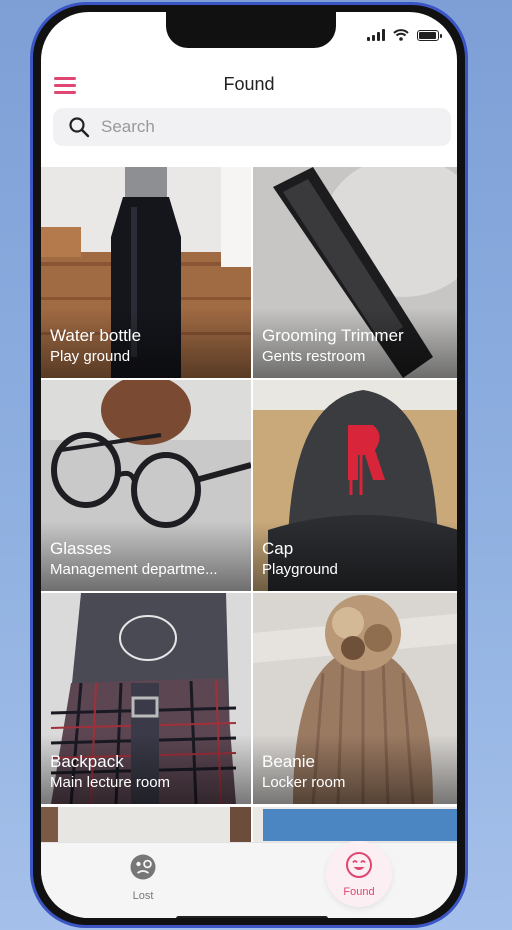  Describe the element at coordinates (143, 867) in the screenshot. I see `sad-face-icon` at that location.